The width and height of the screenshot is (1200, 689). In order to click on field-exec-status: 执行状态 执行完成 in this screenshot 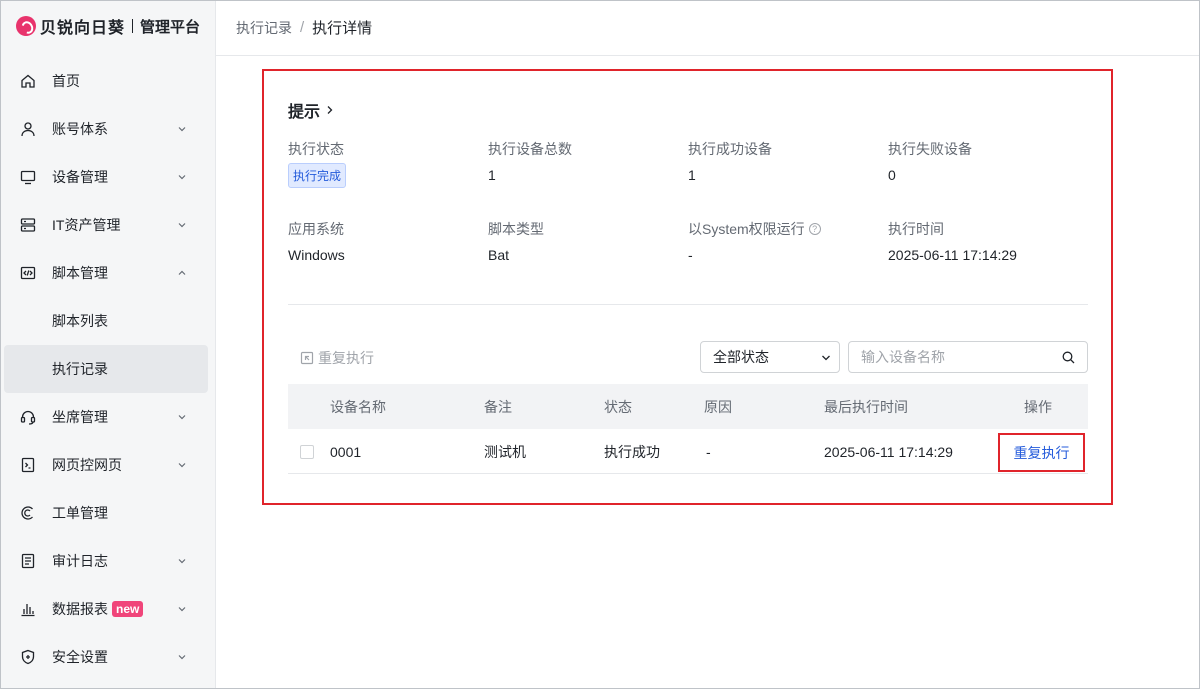, I will do `click(388, 163)`.